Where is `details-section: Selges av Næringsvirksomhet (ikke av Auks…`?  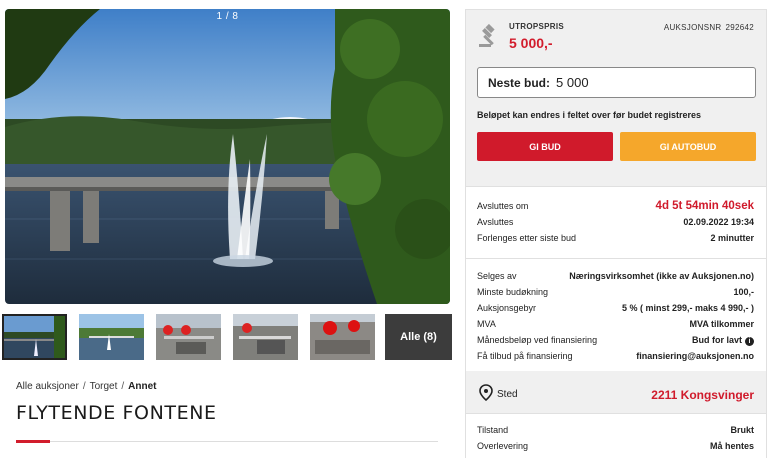
details-section: Selges av Næringsvirksomhet (ikke av Auks… is located at coordinates (616, 314).